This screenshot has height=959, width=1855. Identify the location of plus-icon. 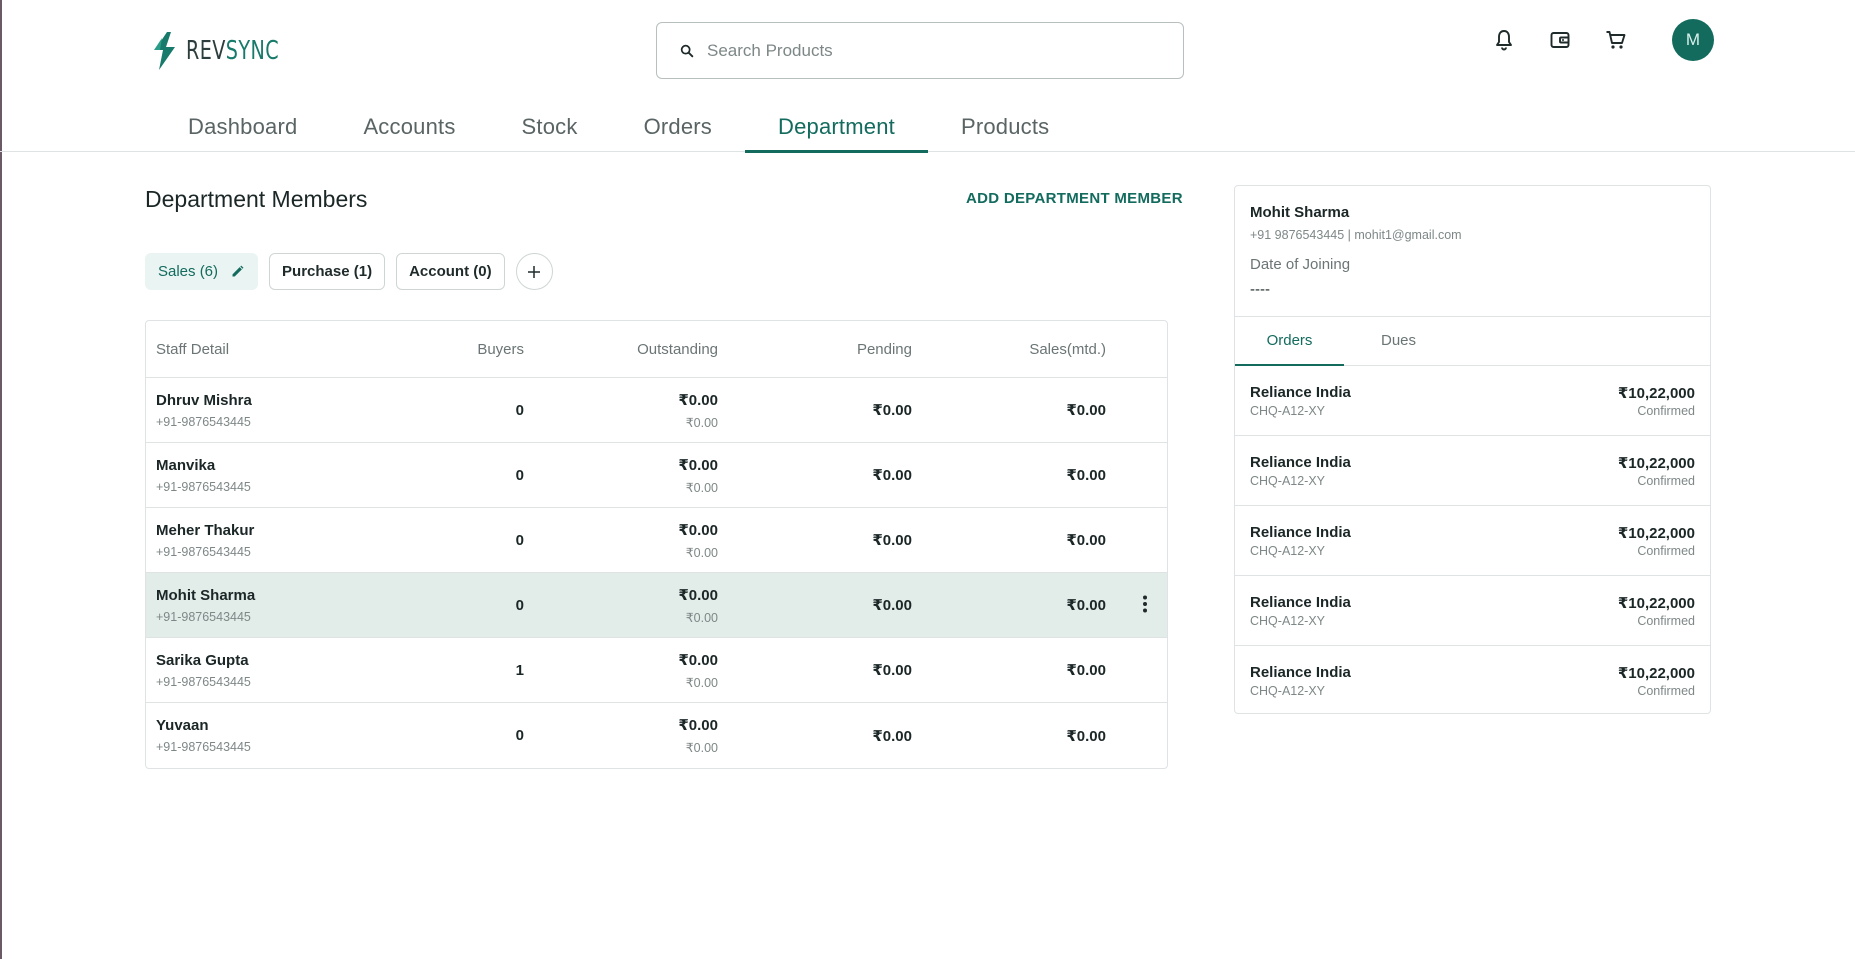
(534, 271).